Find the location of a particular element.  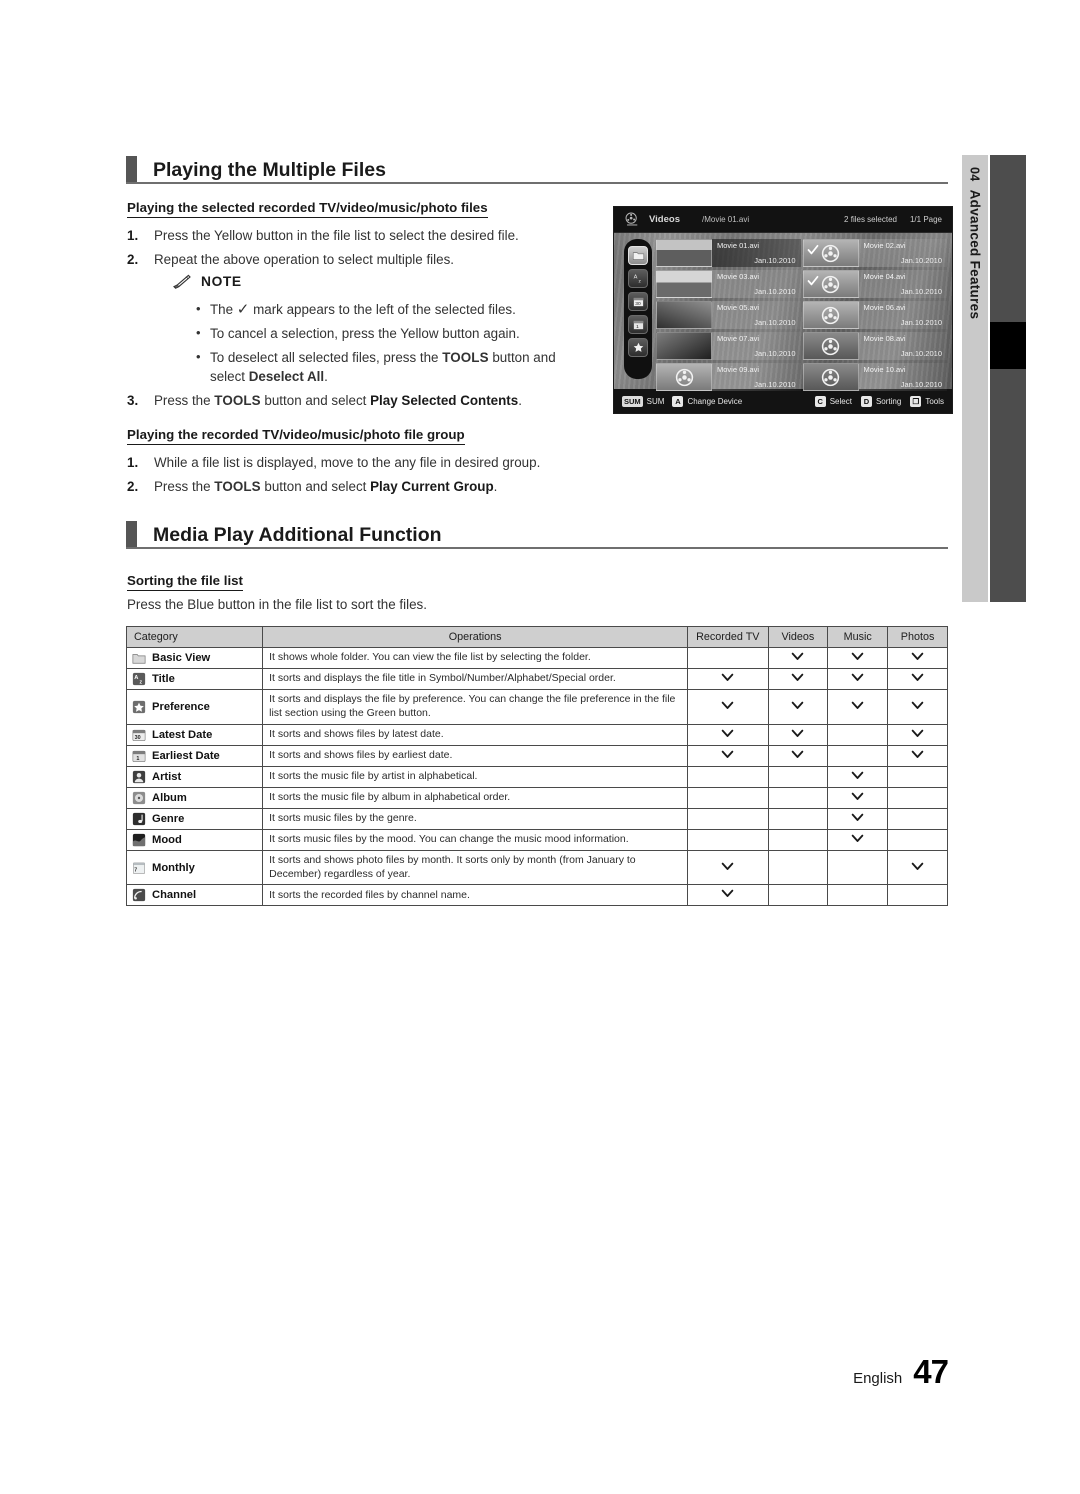

section-bullet-square is located at coordinates (131, 169).